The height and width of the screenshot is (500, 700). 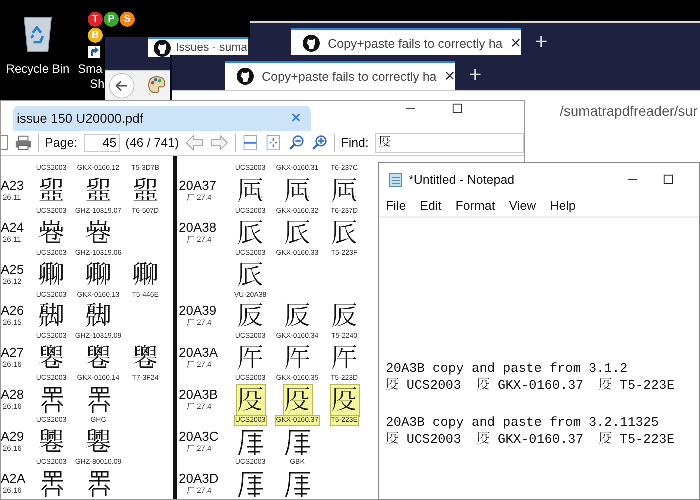 I want to click on browser-tab: Issues · suma, so click(x=198, y=47).